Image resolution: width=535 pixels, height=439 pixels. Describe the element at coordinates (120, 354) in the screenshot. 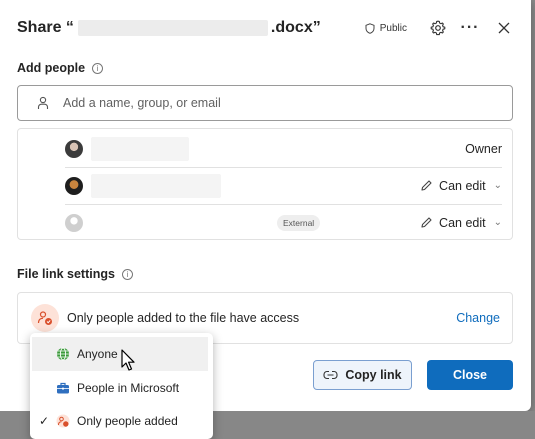

I see `menu-item-anyone: Anyone` at that location.